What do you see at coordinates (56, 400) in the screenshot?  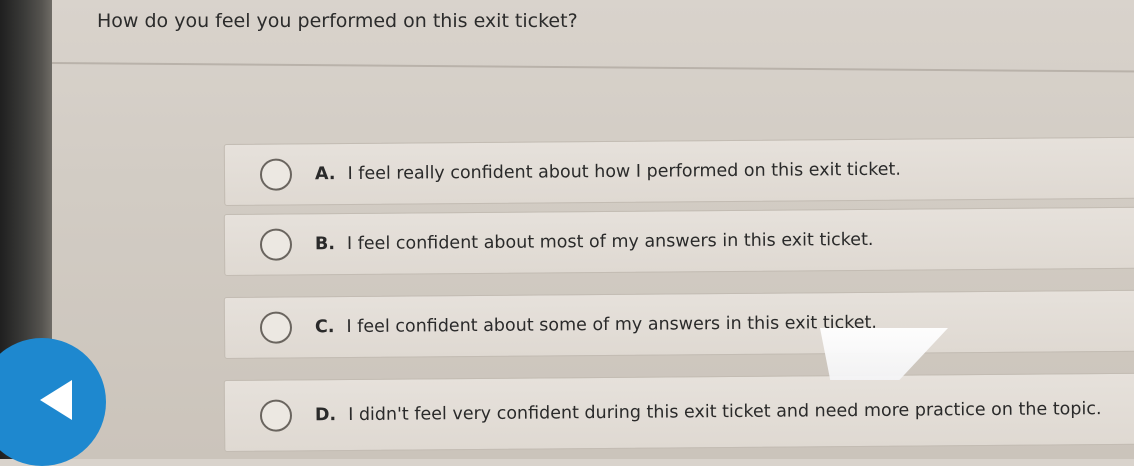 I see `left-triangle-icon` at bounding box center [56, 400].